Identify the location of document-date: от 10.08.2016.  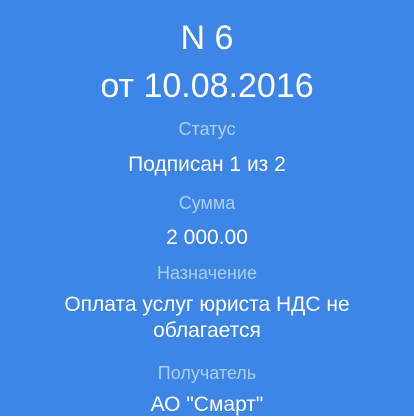
(207, 86).